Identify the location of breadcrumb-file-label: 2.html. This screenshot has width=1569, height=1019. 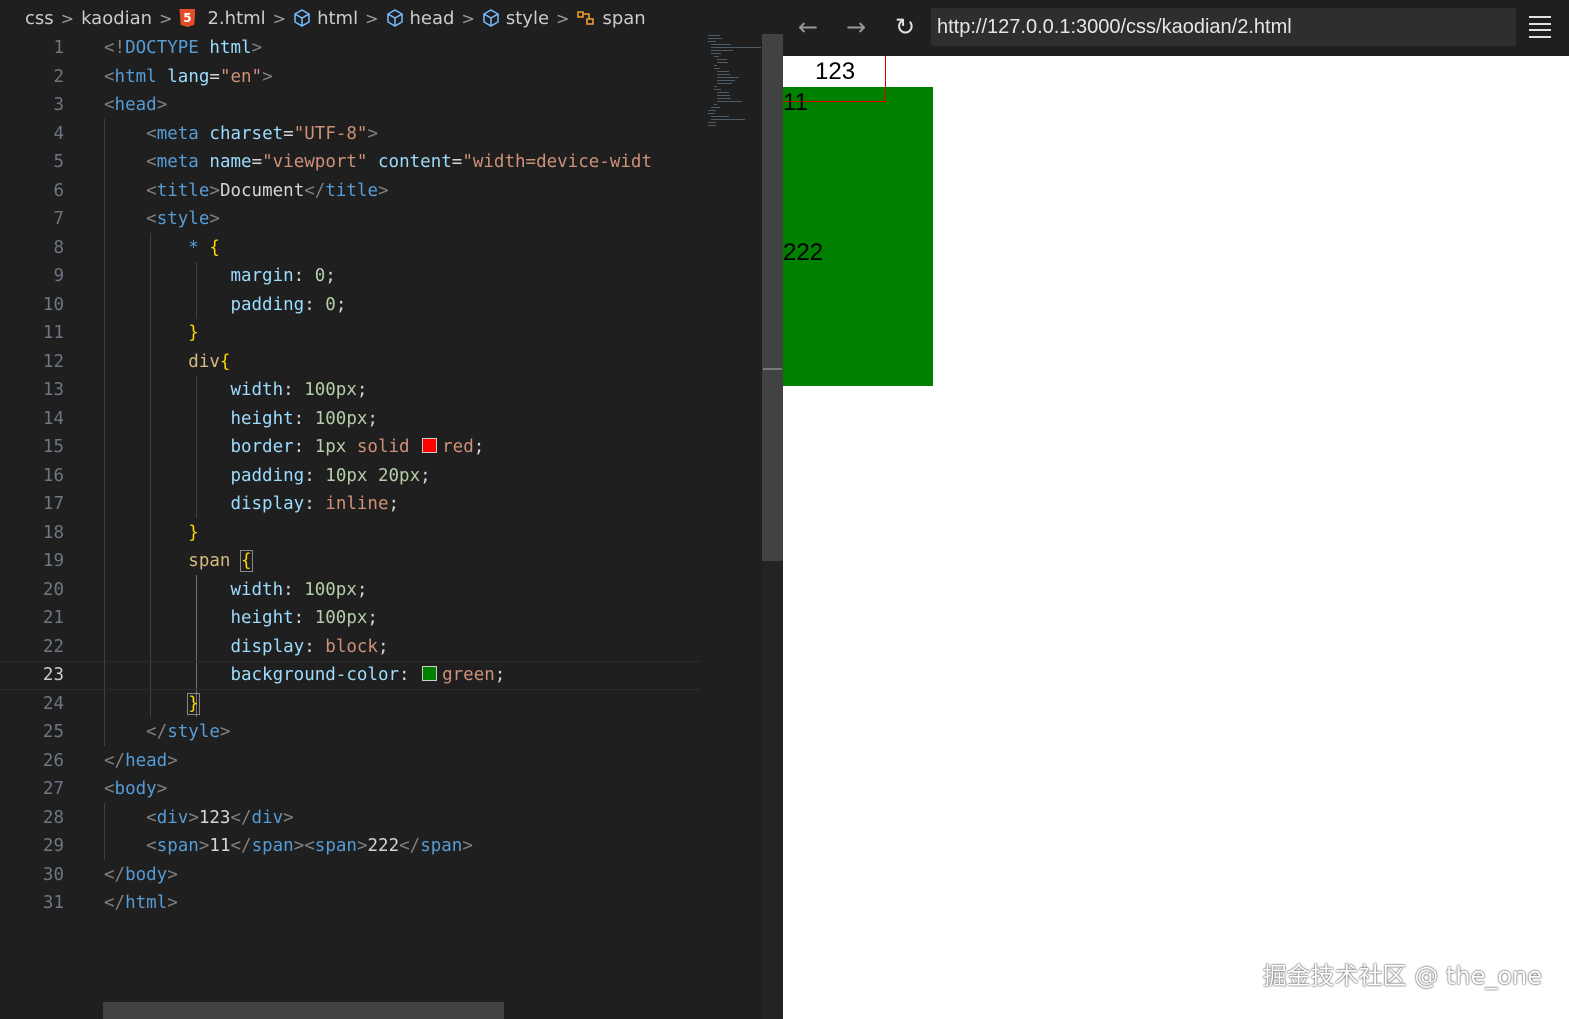
(236, 18).